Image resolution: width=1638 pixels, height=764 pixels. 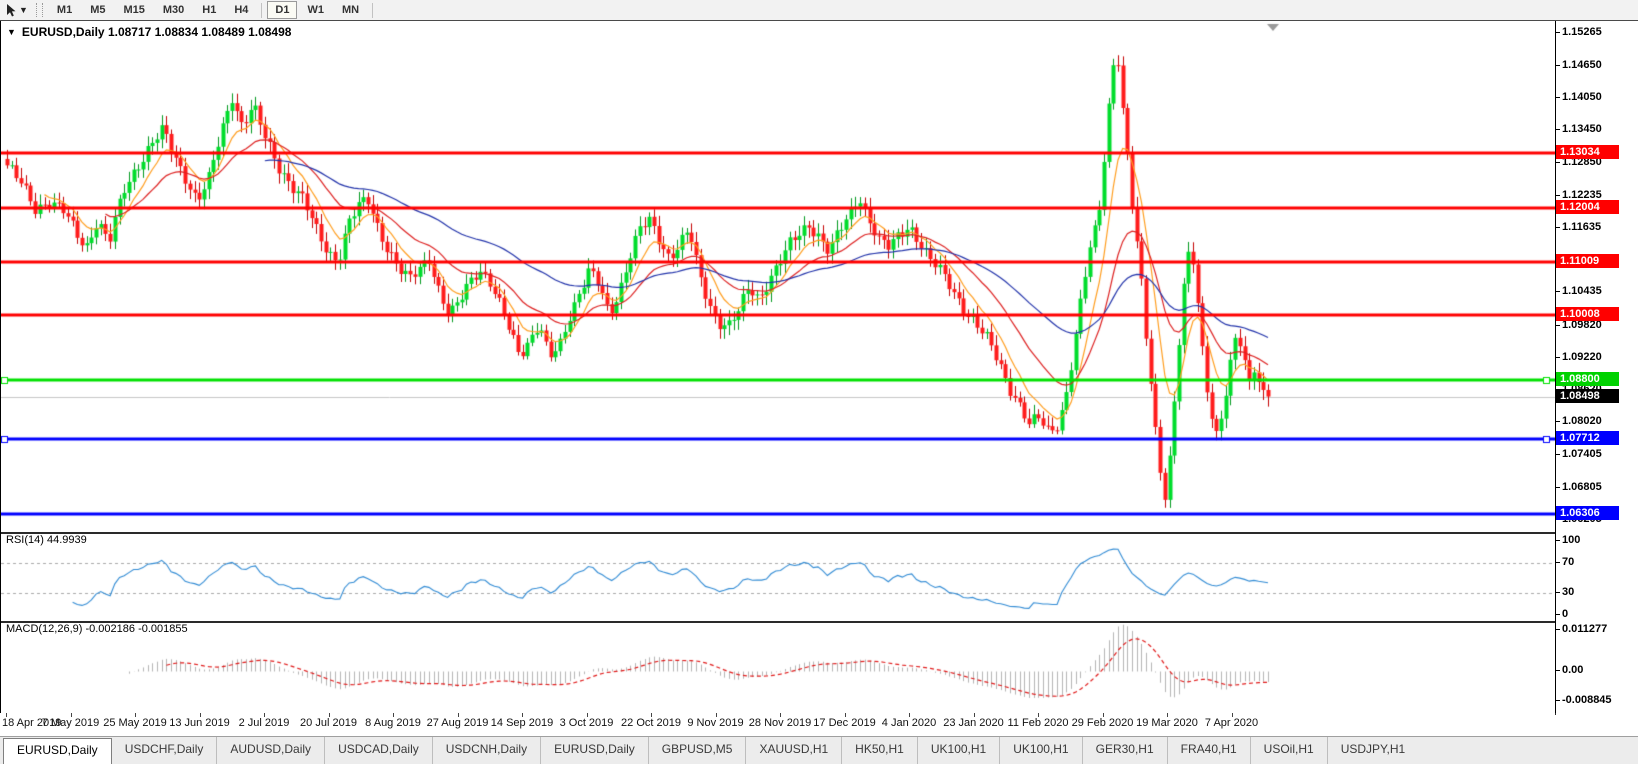 What do you see at coordinates (1579, 356) in the screenshot?
I see `price-tick: 1.09220` at bounding box center [1579, 356].